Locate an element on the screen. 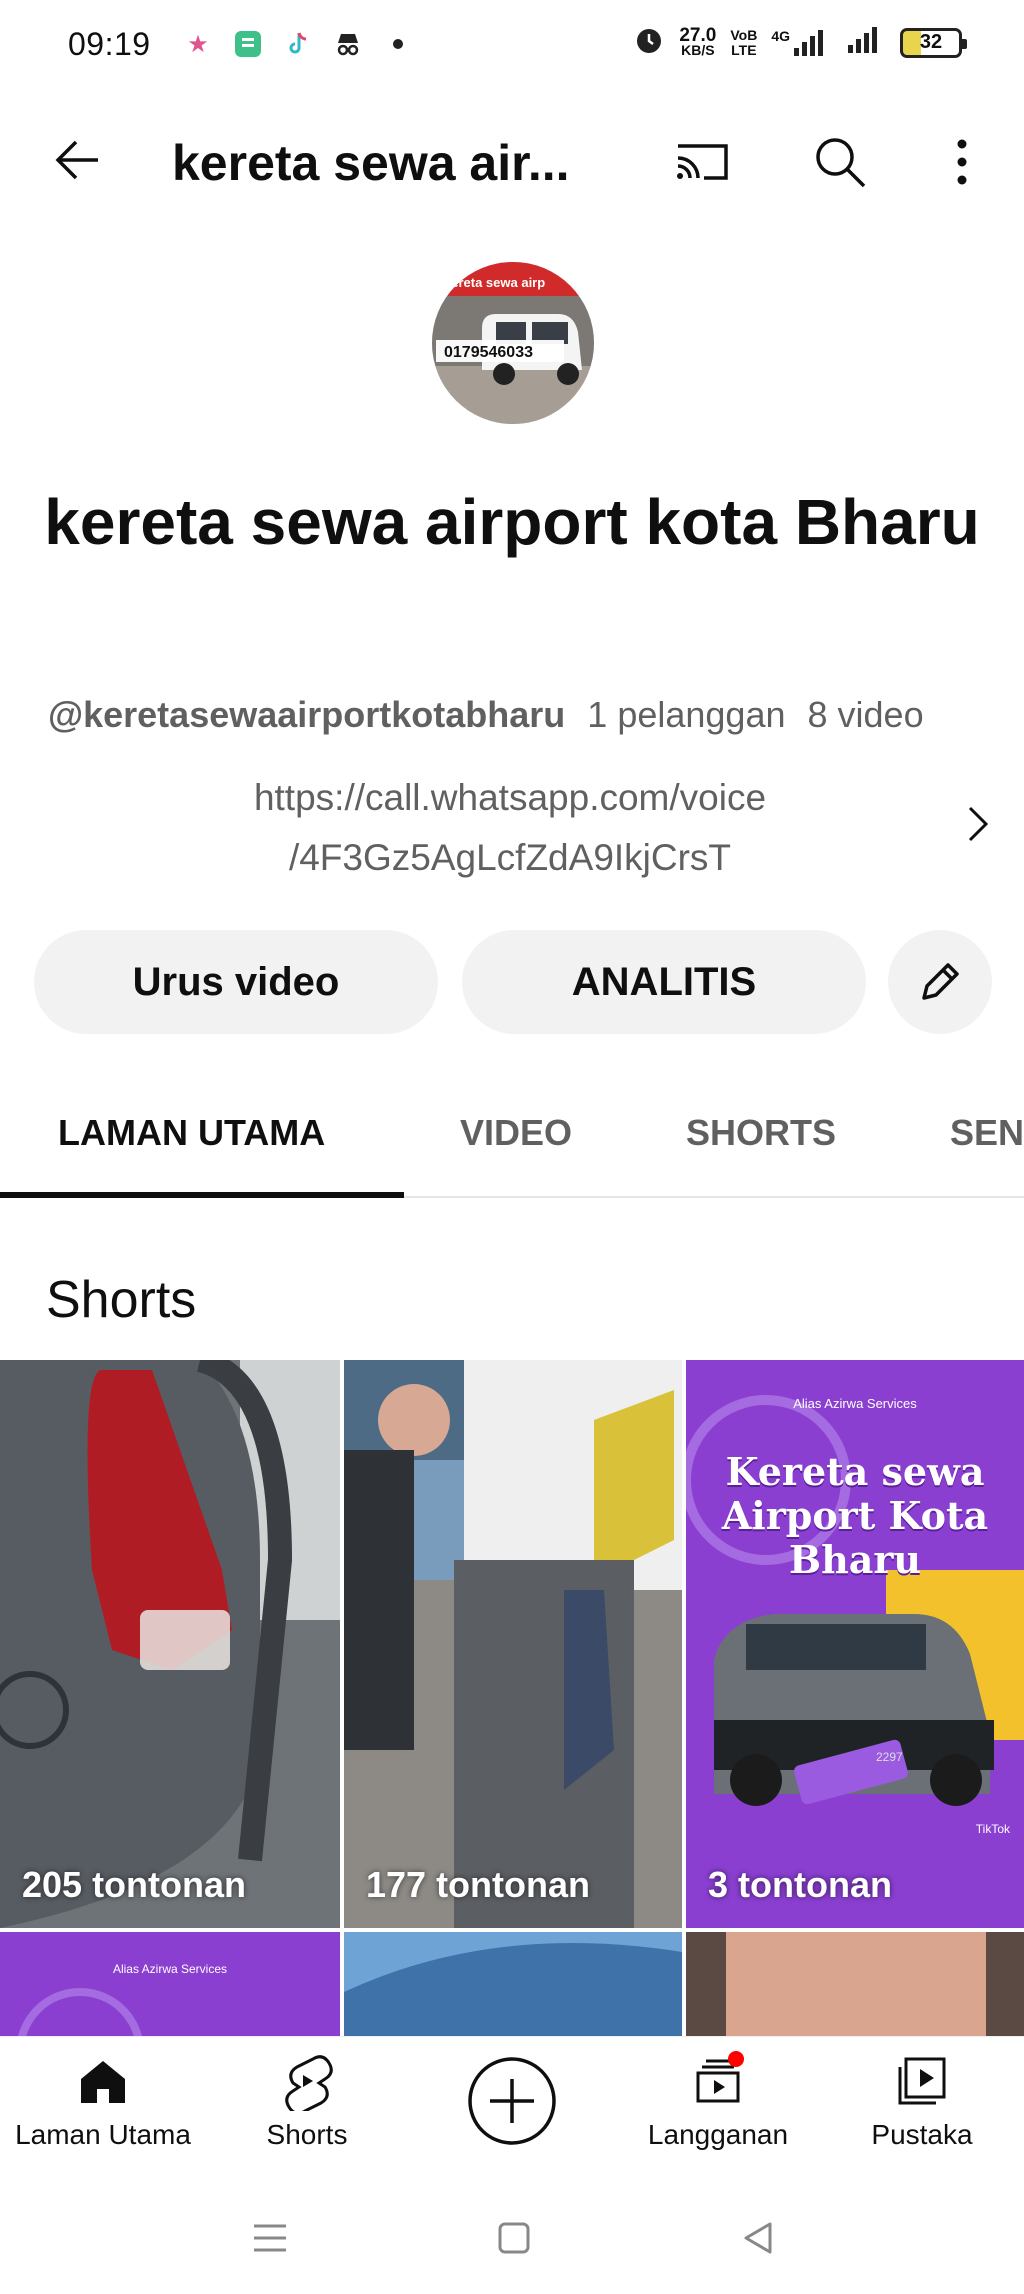  notification-icons: ★ is located at coordinates (298, 44).